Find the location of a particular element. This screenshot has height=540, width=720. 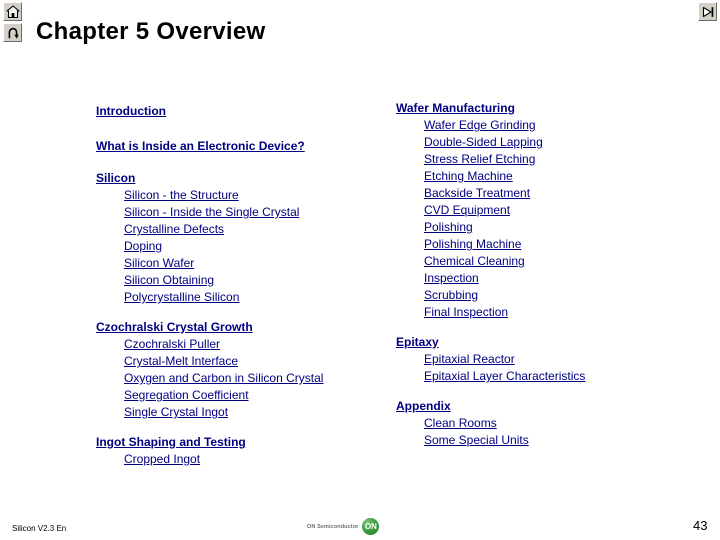

next-slide-icon is located at coordinates (708, 12).